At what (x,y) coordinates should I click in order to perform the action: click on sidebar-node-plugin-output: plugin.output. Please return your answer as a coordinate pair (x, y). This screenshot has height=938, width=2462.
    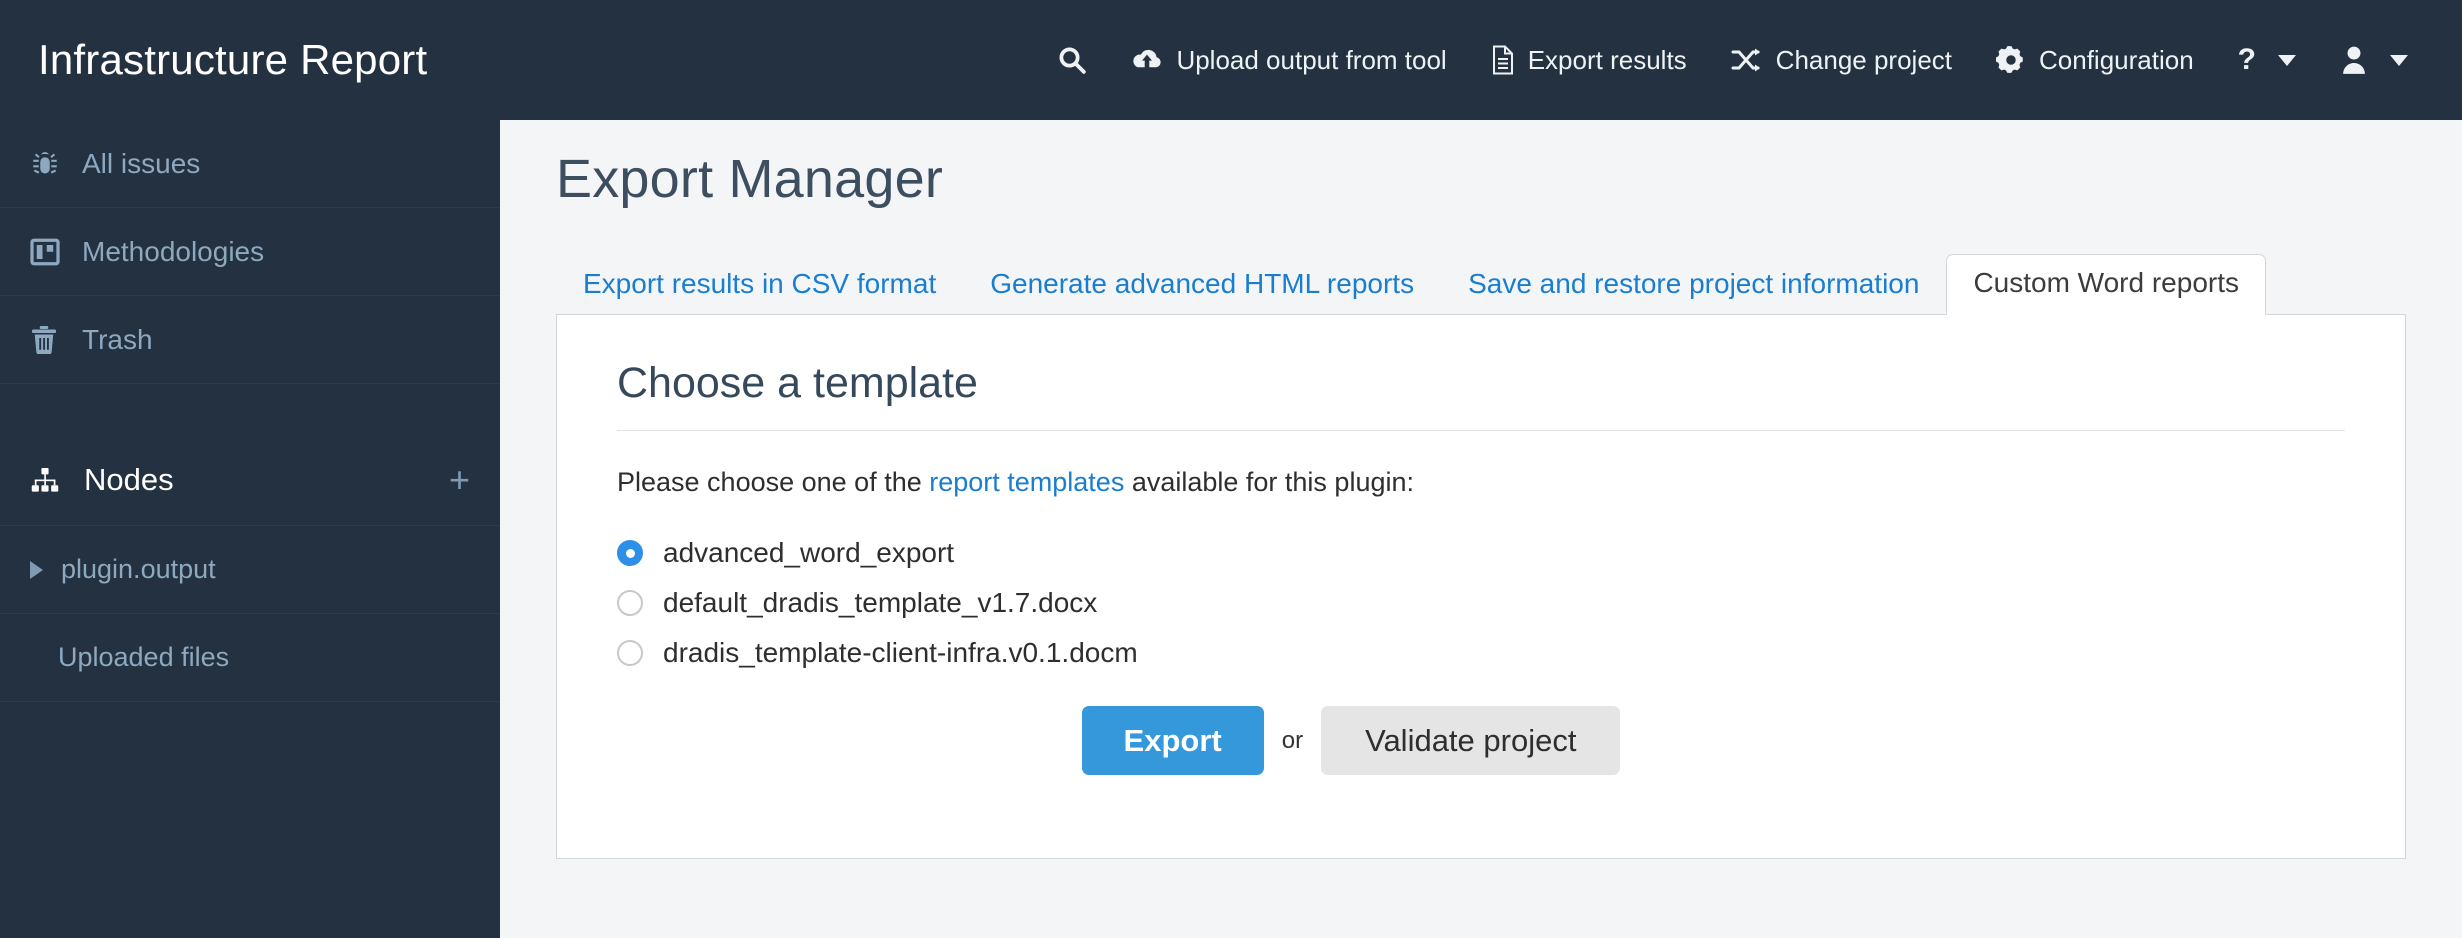
    Looking at the image, I should click on (250, 570).